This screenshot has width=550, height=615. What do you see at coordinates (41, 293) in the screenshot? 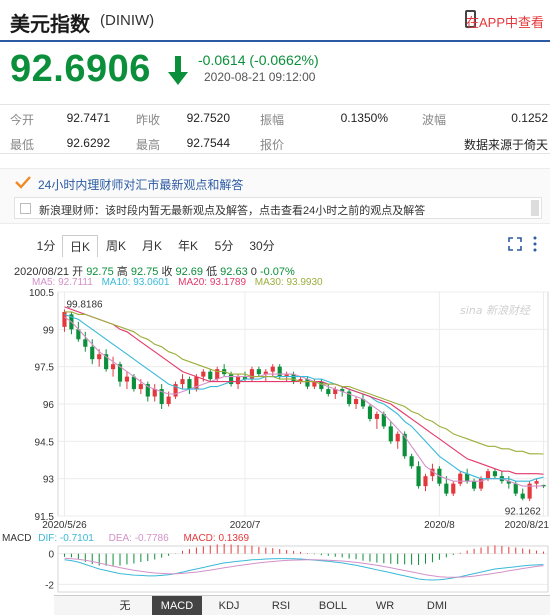
I see `y-tick-label: 100.5` at bounding box center [41, 293].